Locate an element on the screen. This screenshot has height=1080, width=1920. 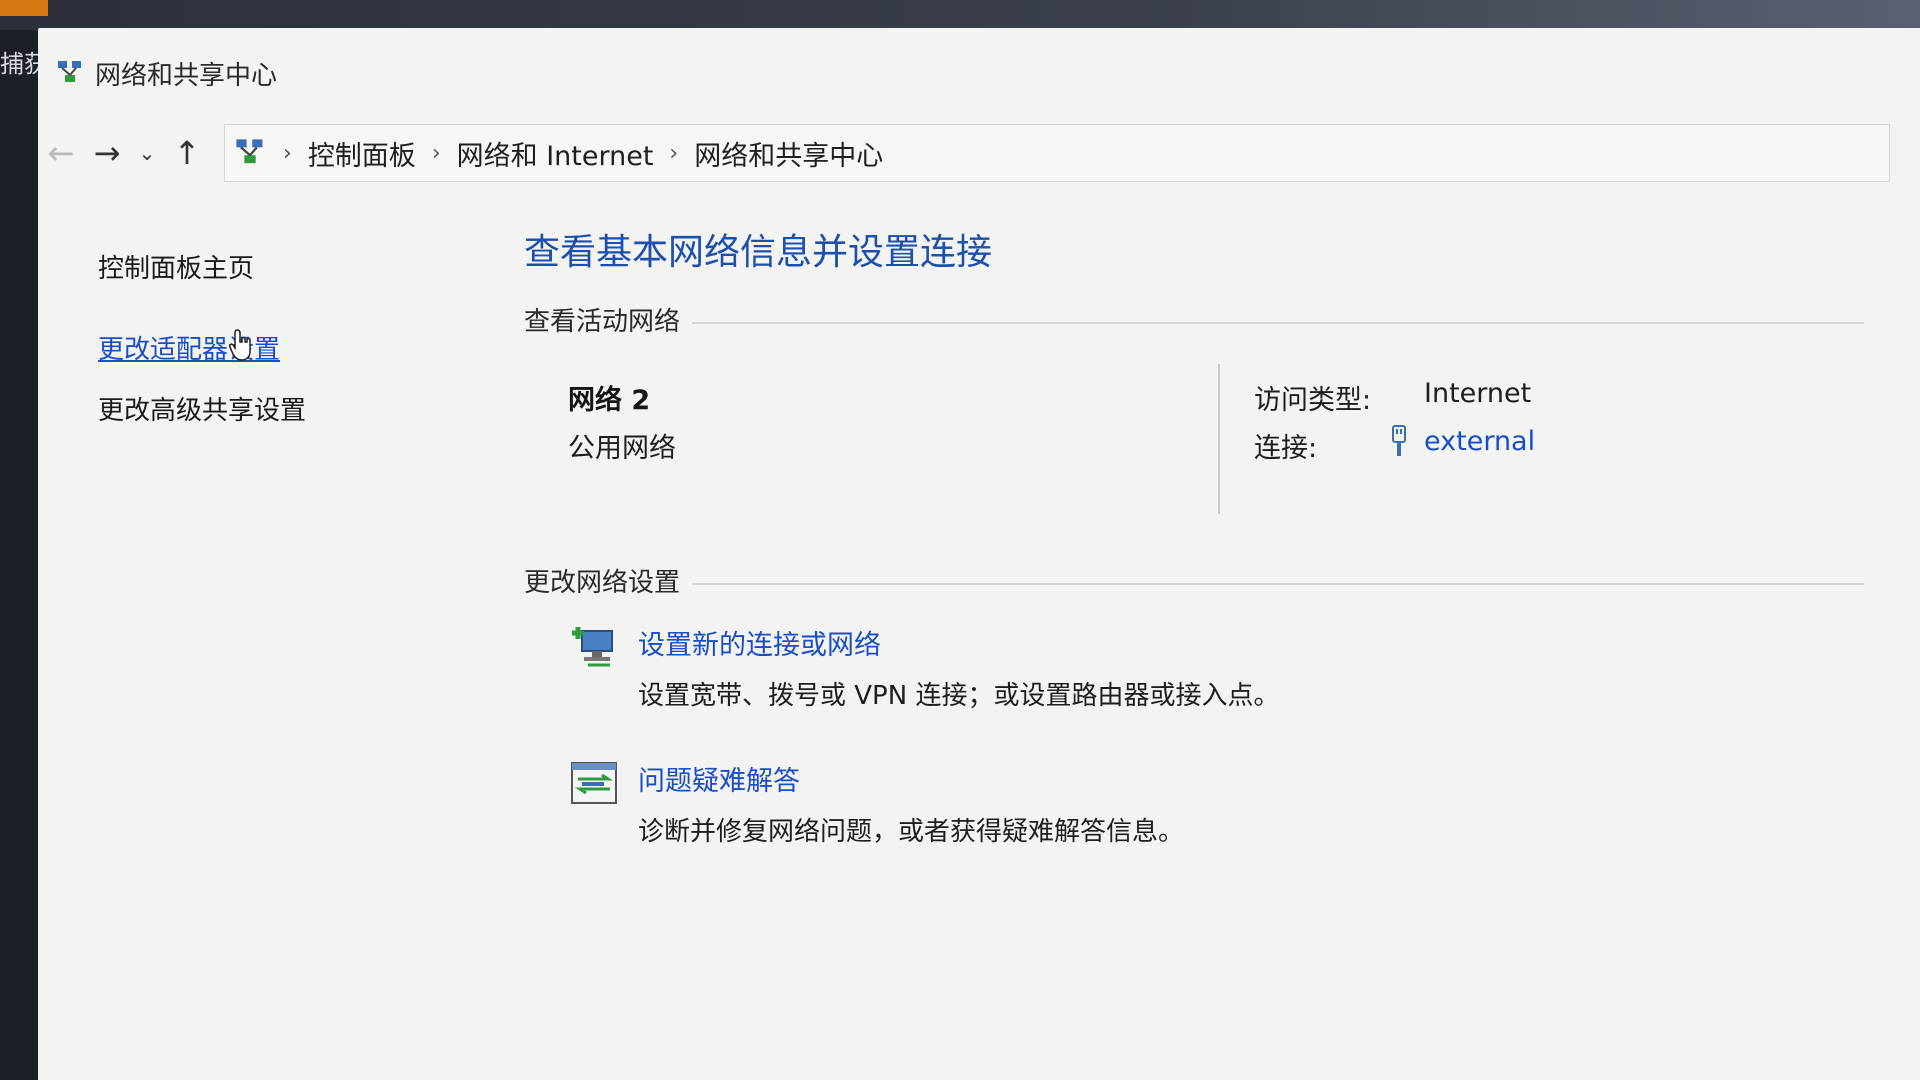
desktop-side-text: 捕获 is located at coordinates (19, 64).